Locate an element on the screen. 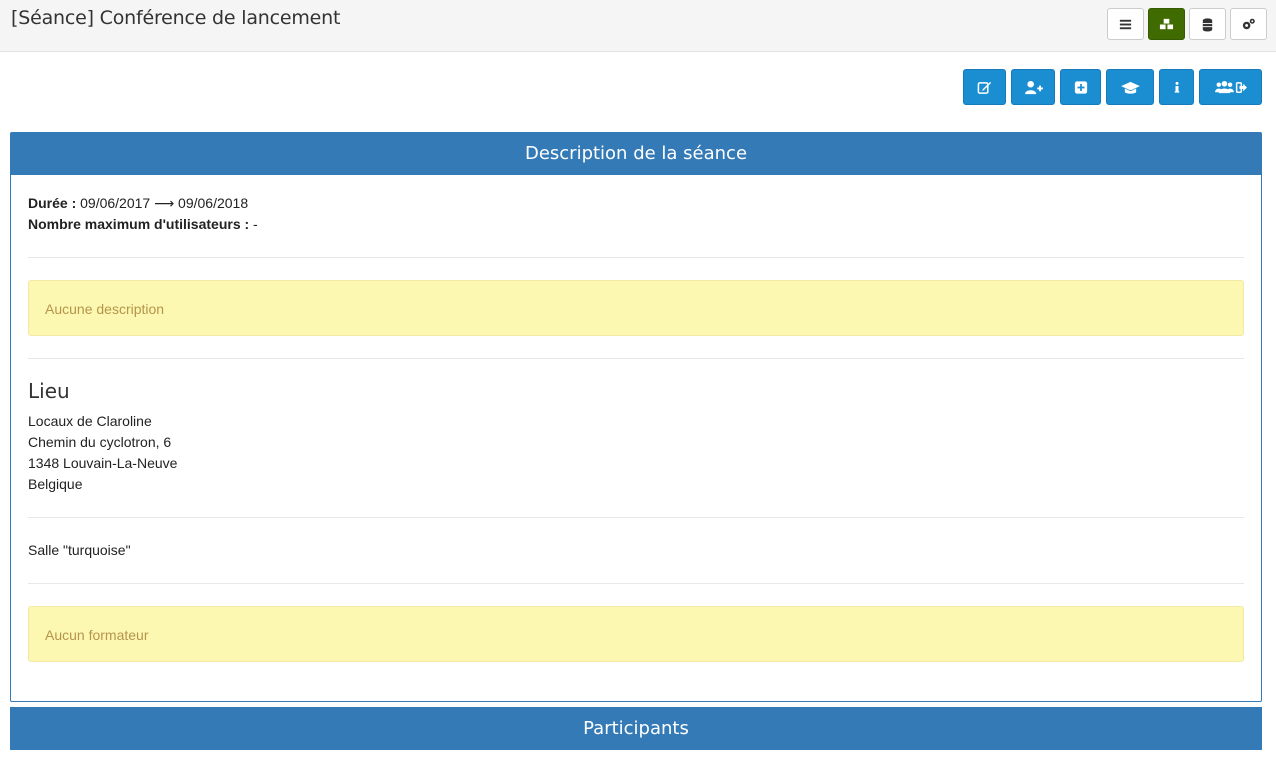 The image size is (1276, 758). address-line: Locaux de Claroline is located at coordinates (90, 421).